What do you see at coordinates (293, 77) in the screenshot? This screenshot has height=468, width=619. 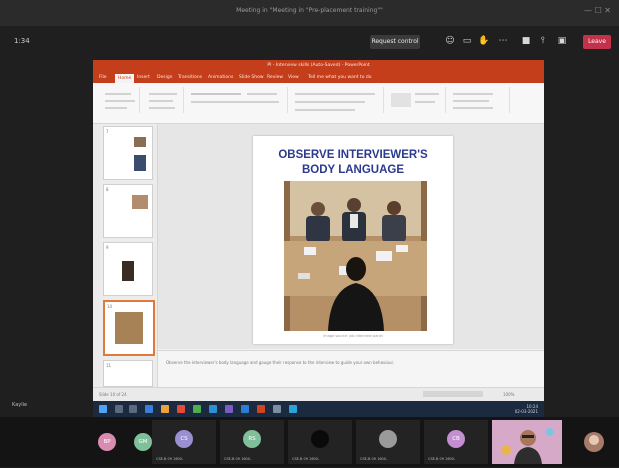 I see `tab-view: View` at bounding box center [293, 77].